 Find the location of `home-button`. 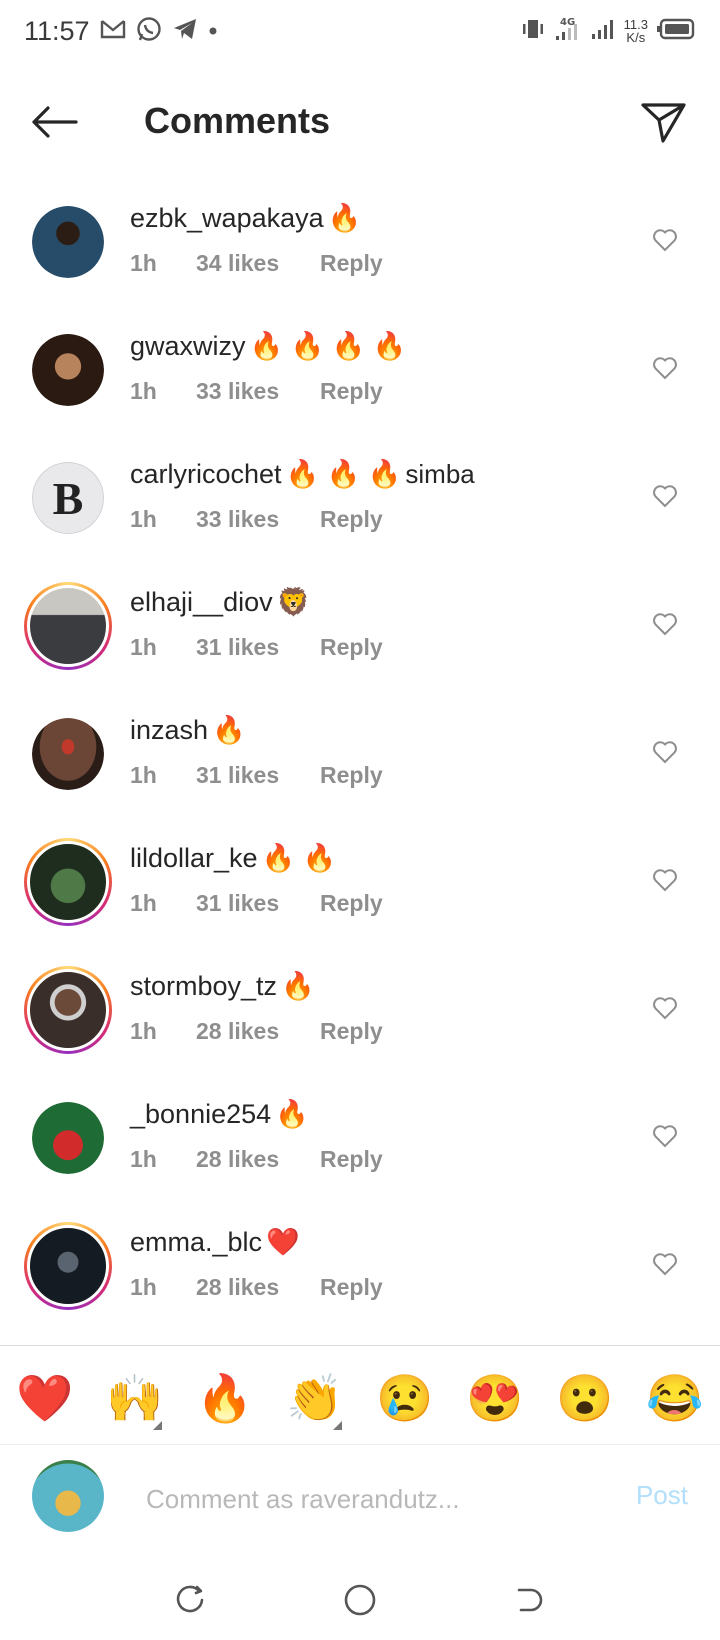

home-button is located at coordinates (360, 1600).